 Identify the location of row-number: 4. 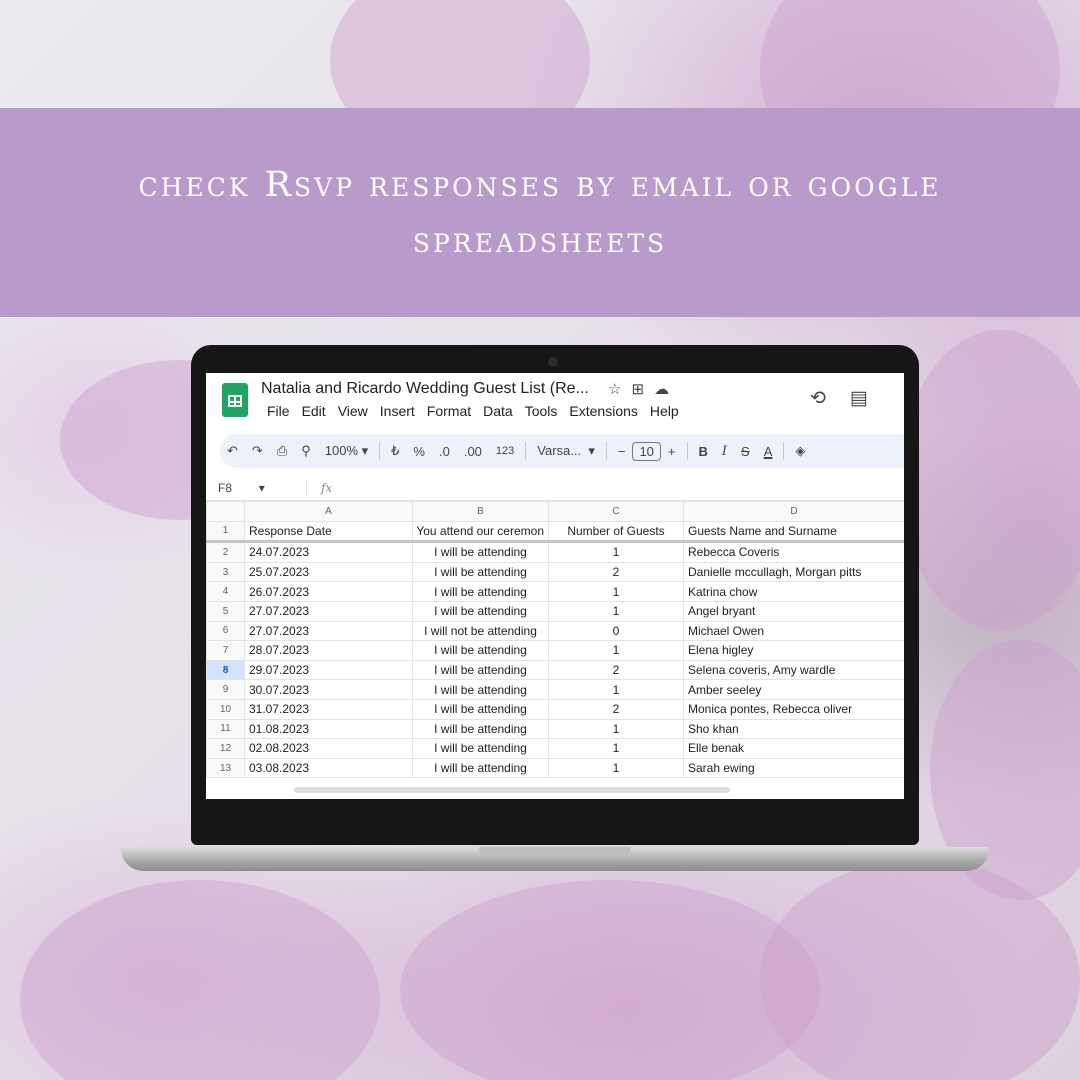
(225, 591).